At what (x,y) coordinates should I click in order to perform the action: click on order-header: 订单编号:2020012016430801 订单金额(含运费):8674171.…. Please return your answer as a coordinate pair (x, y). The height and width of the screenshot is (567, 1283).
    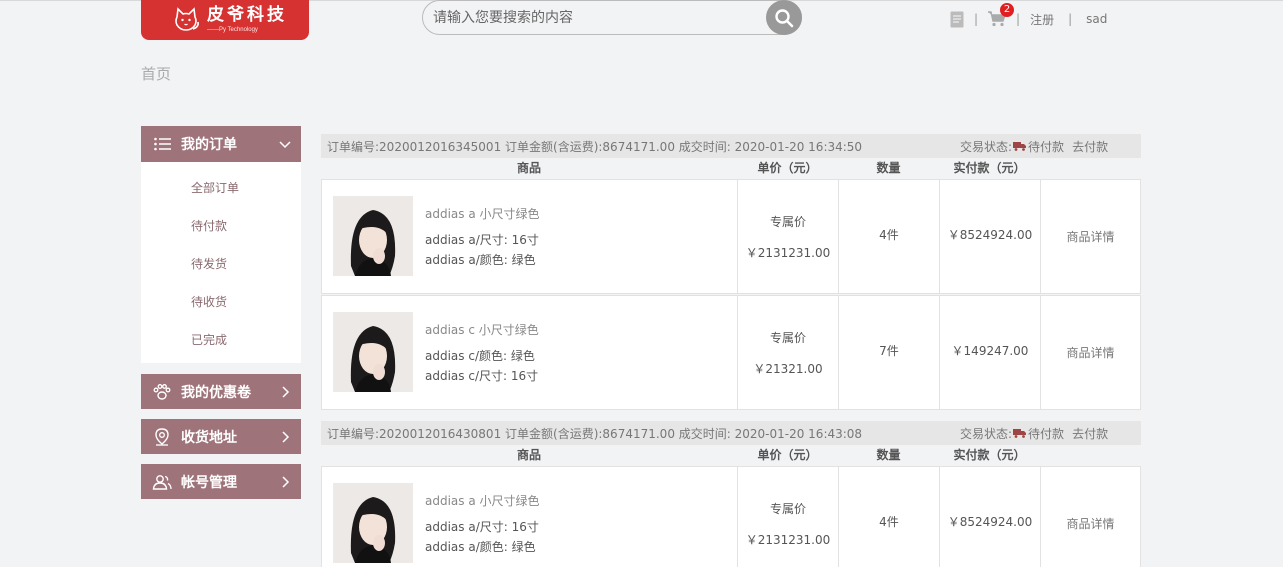
    Looking at the image, I should click on (731, 433).